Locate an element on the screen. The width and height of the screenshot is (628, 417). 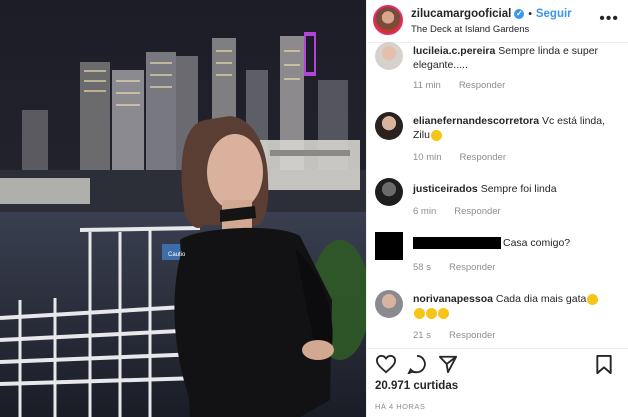
likes-count: 20.971 curtidas is located at coordinates (416, 386).